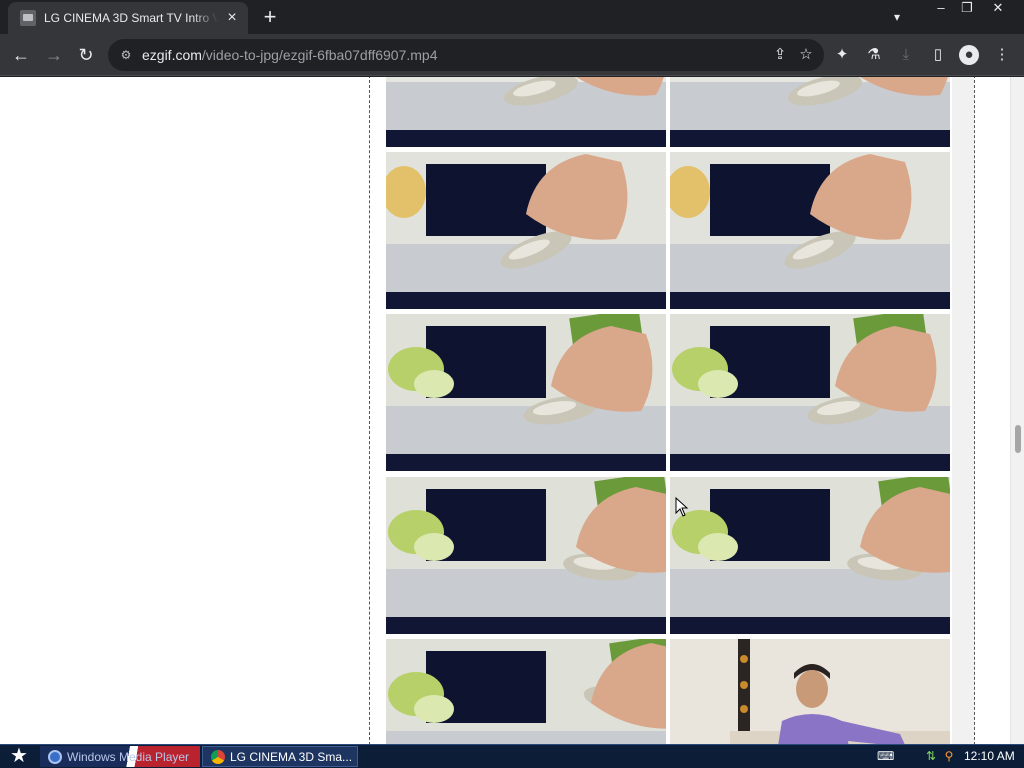 This screenshot has height=768, width=1024. Describe the element at coordinates (963, 410) in the screenshot. I see `content-side-strip` at that location.